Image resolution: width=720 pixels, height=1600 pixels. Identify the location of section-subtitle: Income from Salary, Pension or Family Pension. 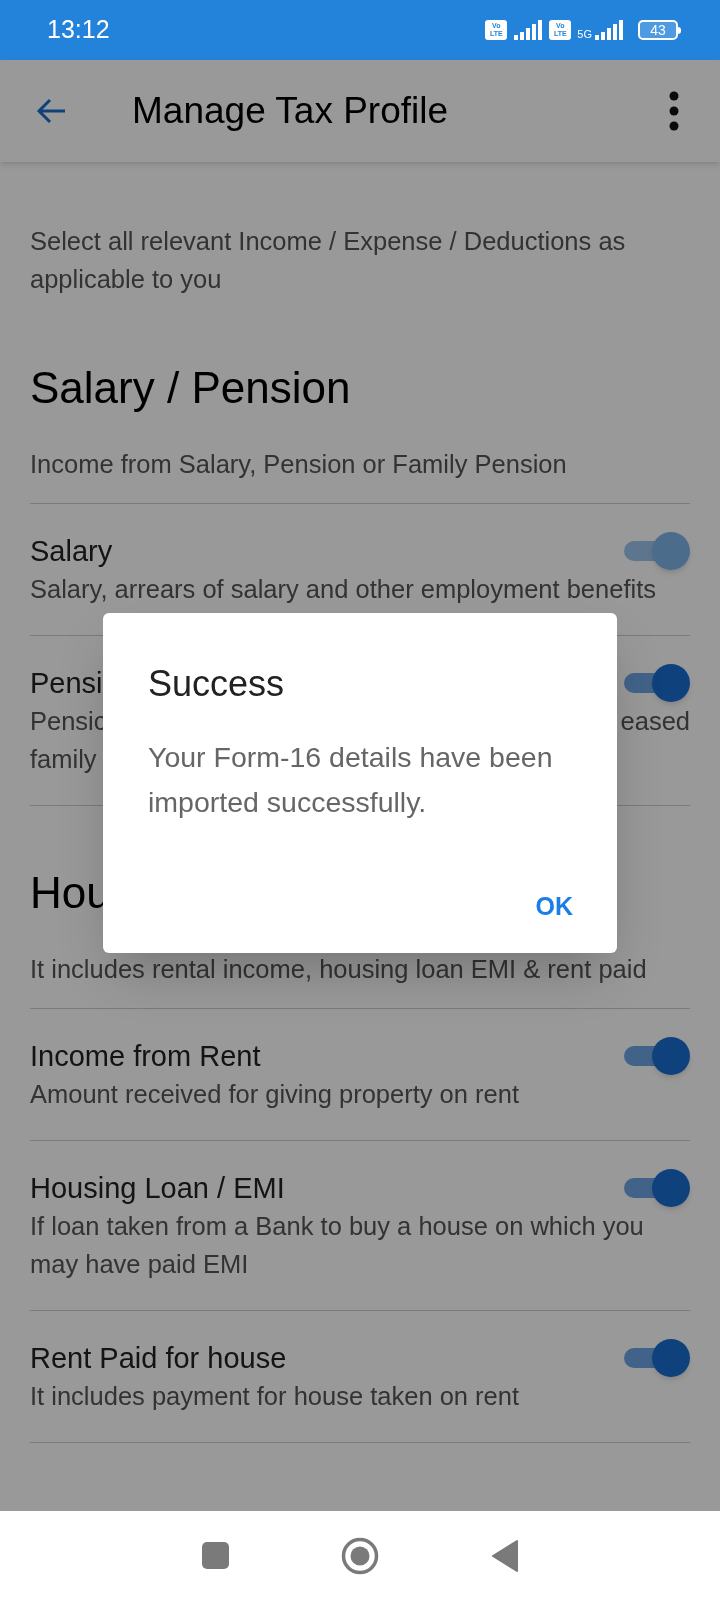
(299, 464).